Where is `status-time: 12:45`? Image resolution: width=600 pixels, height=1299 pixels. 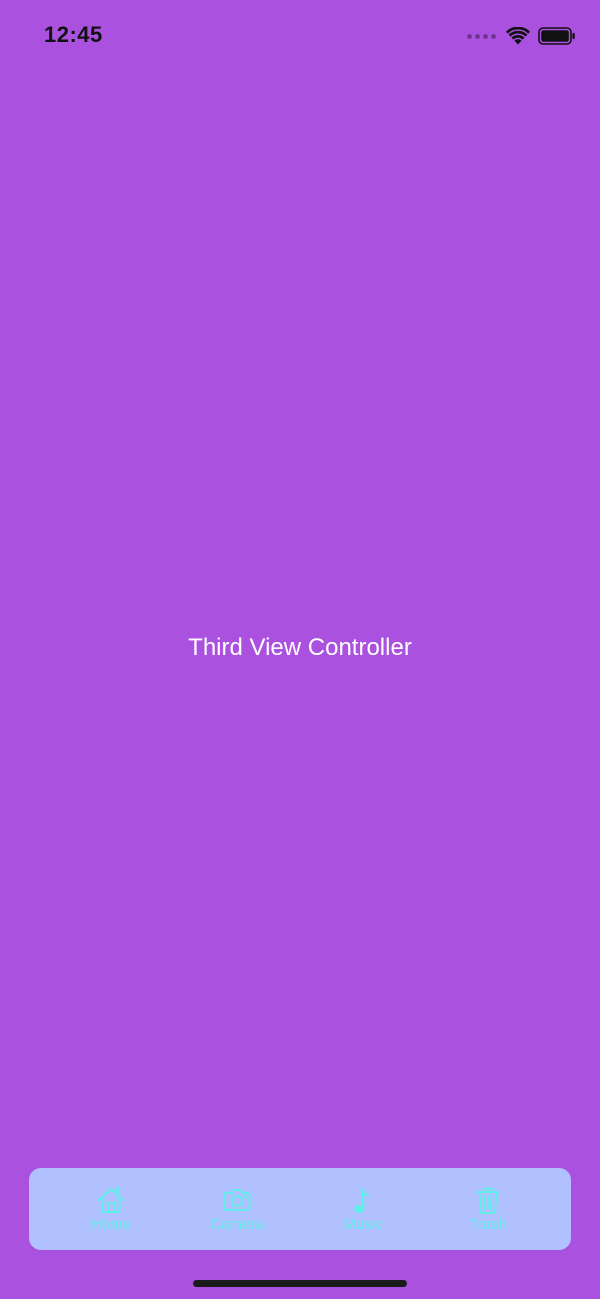
status-time: 12:45 is located at coordinates (73, 34).